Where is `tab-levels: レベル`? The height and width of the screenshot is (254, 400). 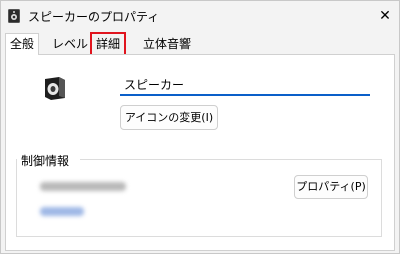 tab-levels: レベル is located at coordinates (70, 44).